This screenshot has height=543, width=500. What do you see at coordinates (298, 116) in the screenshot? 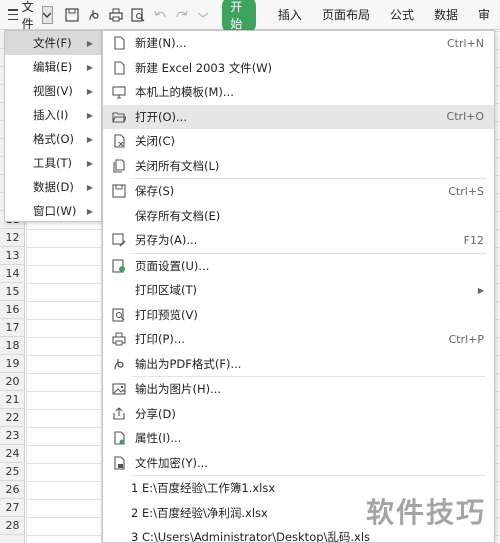
I see `menu-open: 打开(O)... Ctrl+O` at bounding box center [298, 116].